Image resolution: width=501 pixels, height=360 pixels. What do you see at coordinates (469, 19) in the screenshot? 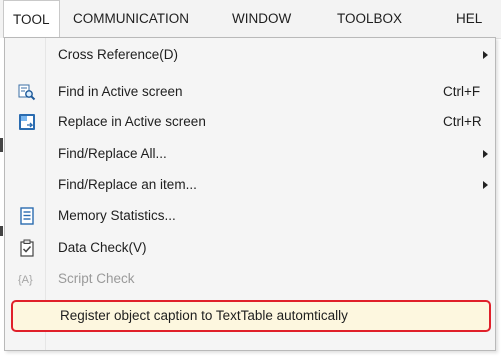
I see `menu-help: HEL` at bounding box center [469, 19].